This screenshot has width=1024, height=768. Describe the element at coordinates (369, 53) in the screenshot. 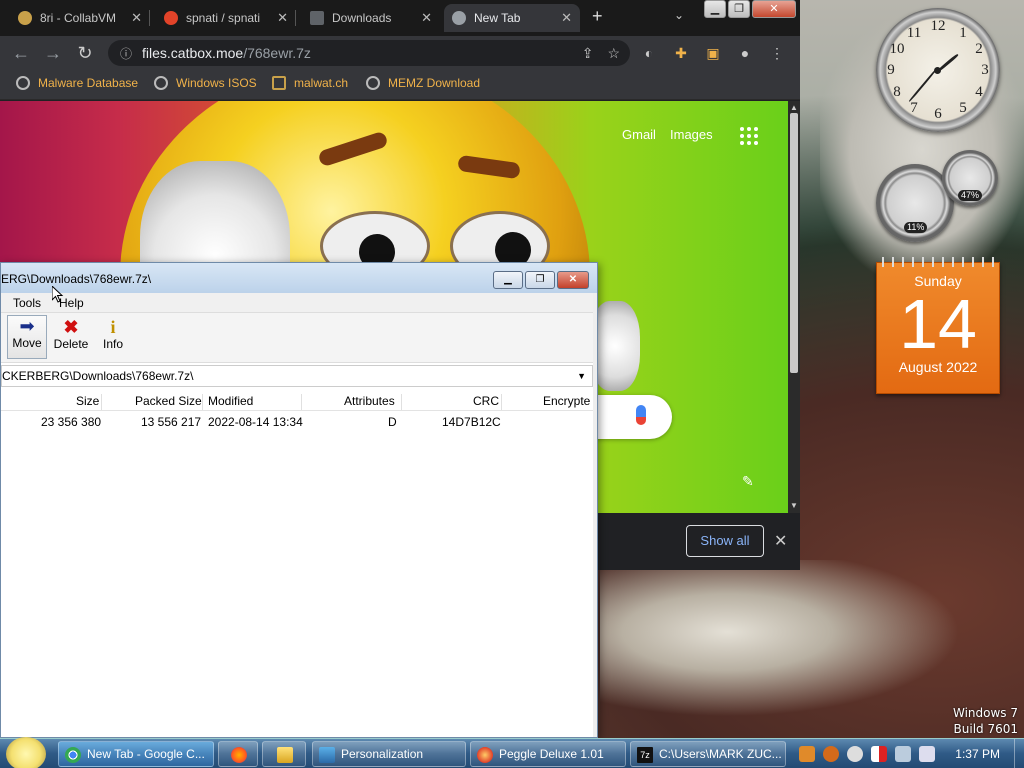

I see `address-bar: ⓘ files.catbox.moe/768ewr.7z ⇪ ☆` at that location.